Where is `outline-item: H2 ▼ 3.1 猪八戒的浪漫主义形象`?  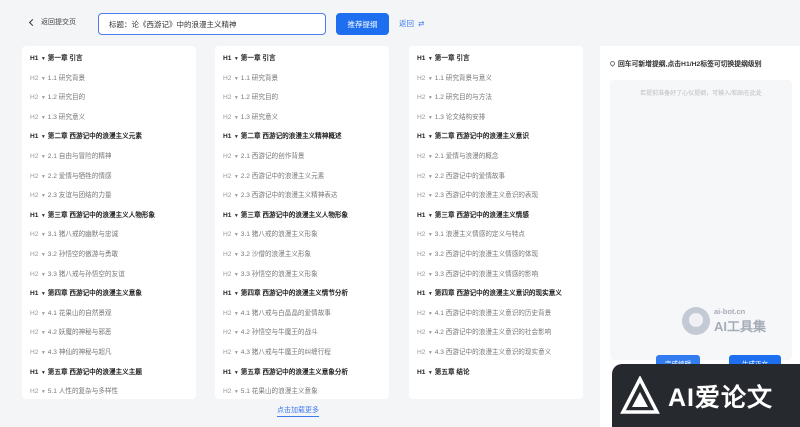 outline-item: H2 ▼ 3.1 猪八戒的浪漫主义形象 is located at coordinates (306, 235).